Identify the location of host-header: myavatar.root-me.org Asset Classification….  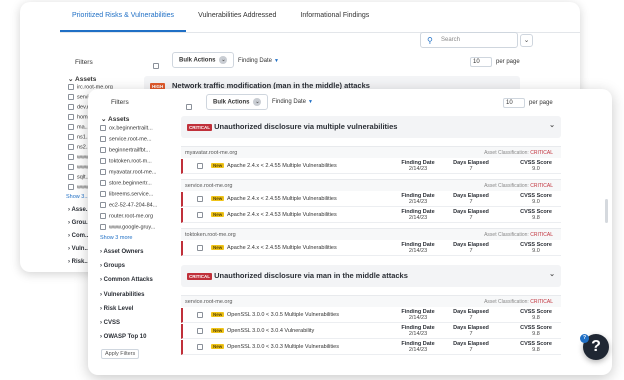
(371, 152).